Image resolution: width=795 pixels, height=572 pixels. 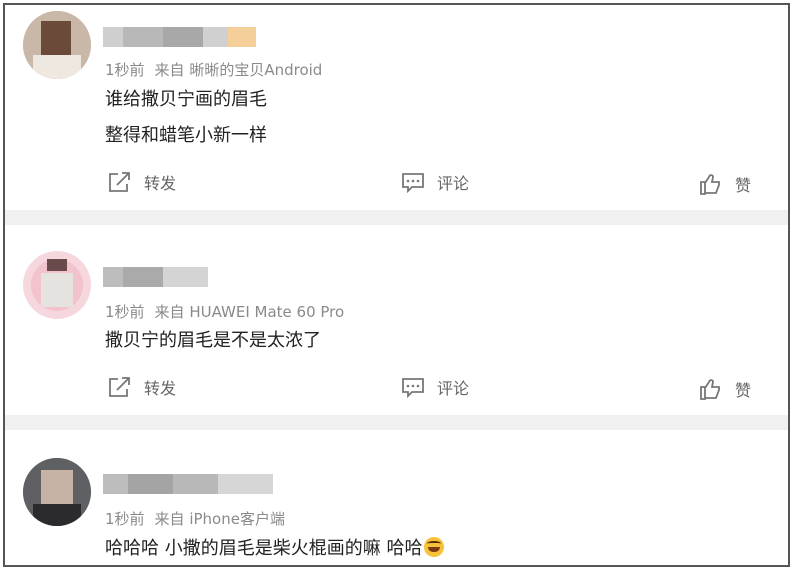 I want to click on post-meta: 1秒前 来自 HUAWEI Mate 60 Pro, so click(x=224, y=311).